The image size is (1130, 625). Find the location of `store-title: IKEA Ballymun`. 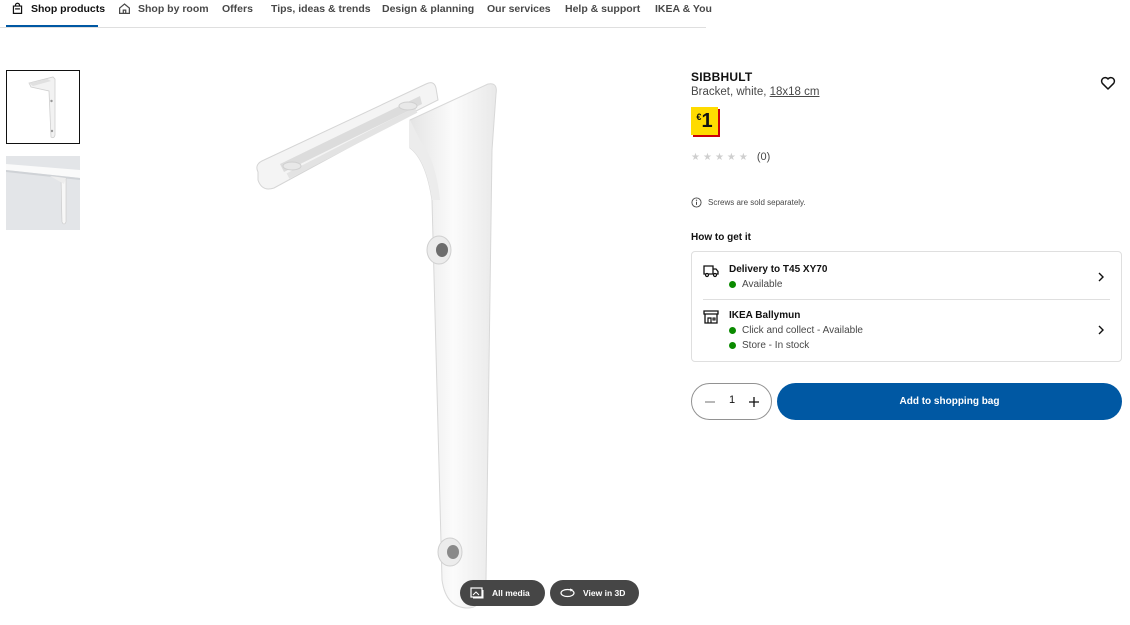

store-title: IKEA Ballymun is located at coordinates (765, 315).